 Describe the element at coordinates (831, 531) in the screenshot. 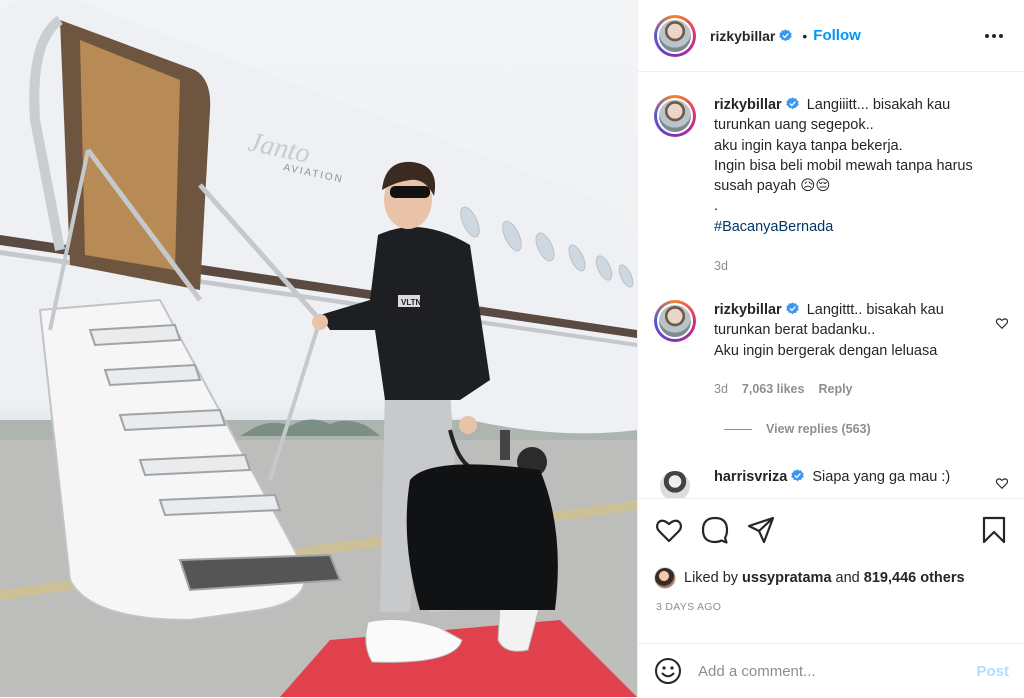

I see `action-bar` at that location.